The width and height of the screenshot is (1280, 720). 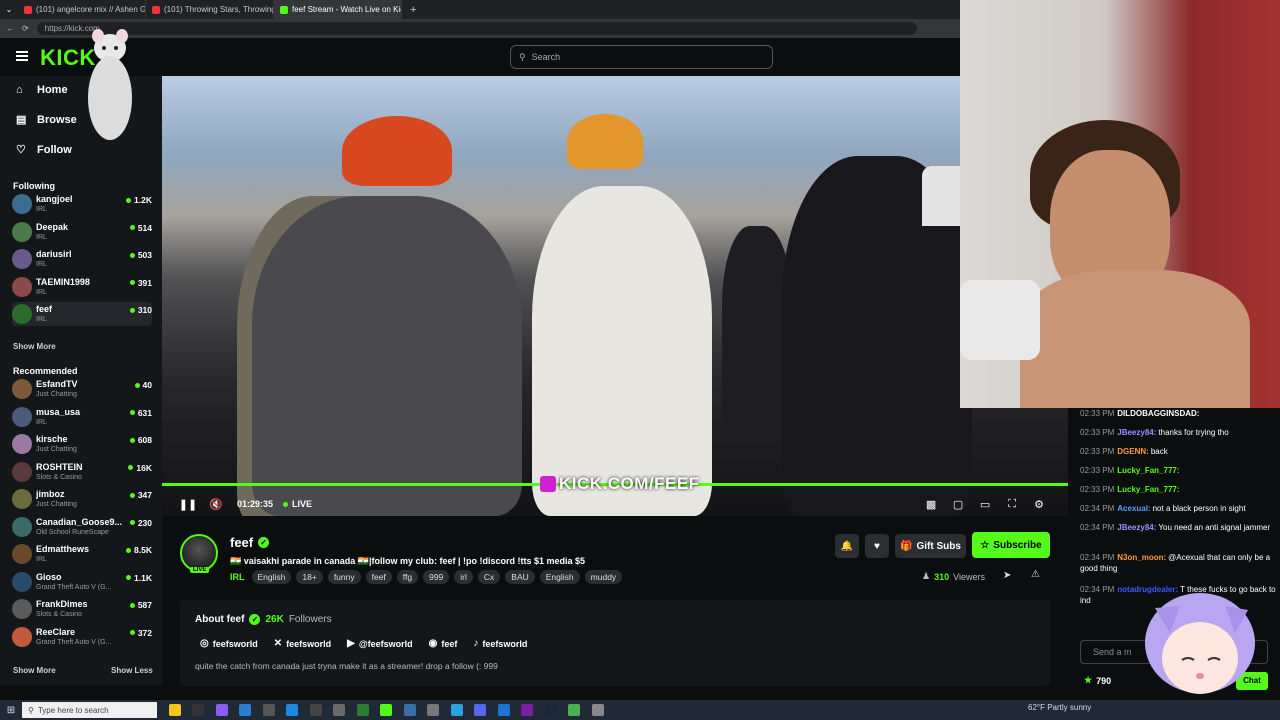 What do you see at coordinates (82, 554) in the screenshot?
I see `sidebar-channel: Edmatthews IRL 8.5K` at bounding box center [82, 554].